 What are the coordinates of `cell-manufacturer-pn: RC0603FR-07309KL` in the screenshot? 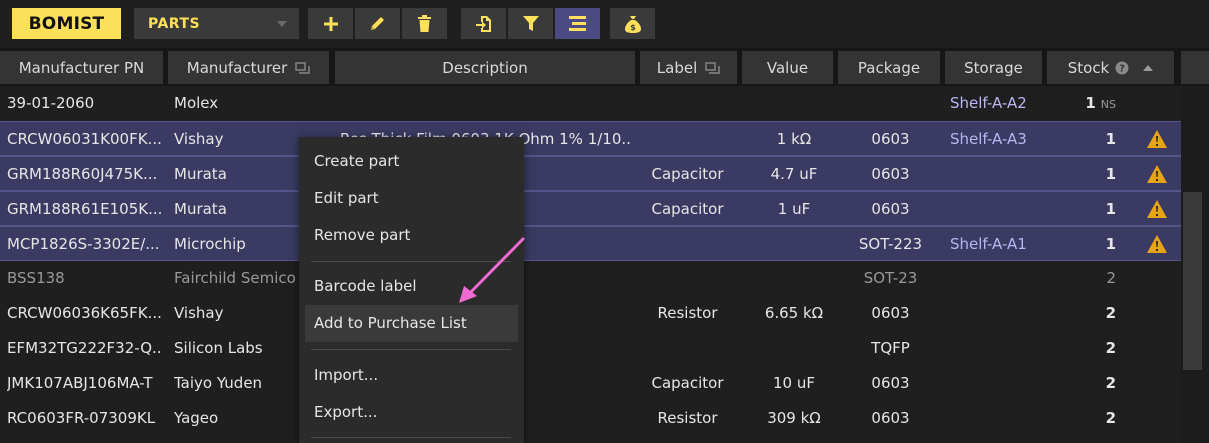 It's located at (81, 418).